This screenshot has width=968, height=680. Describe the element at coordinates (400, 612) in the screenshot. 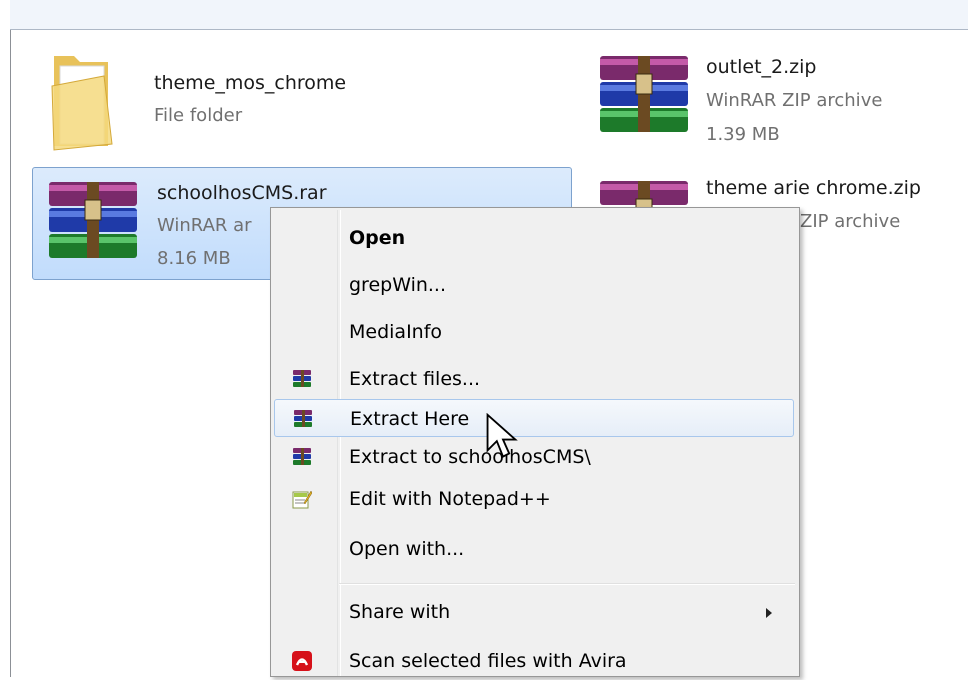

I see `menu-item-label: Share with` at that location.